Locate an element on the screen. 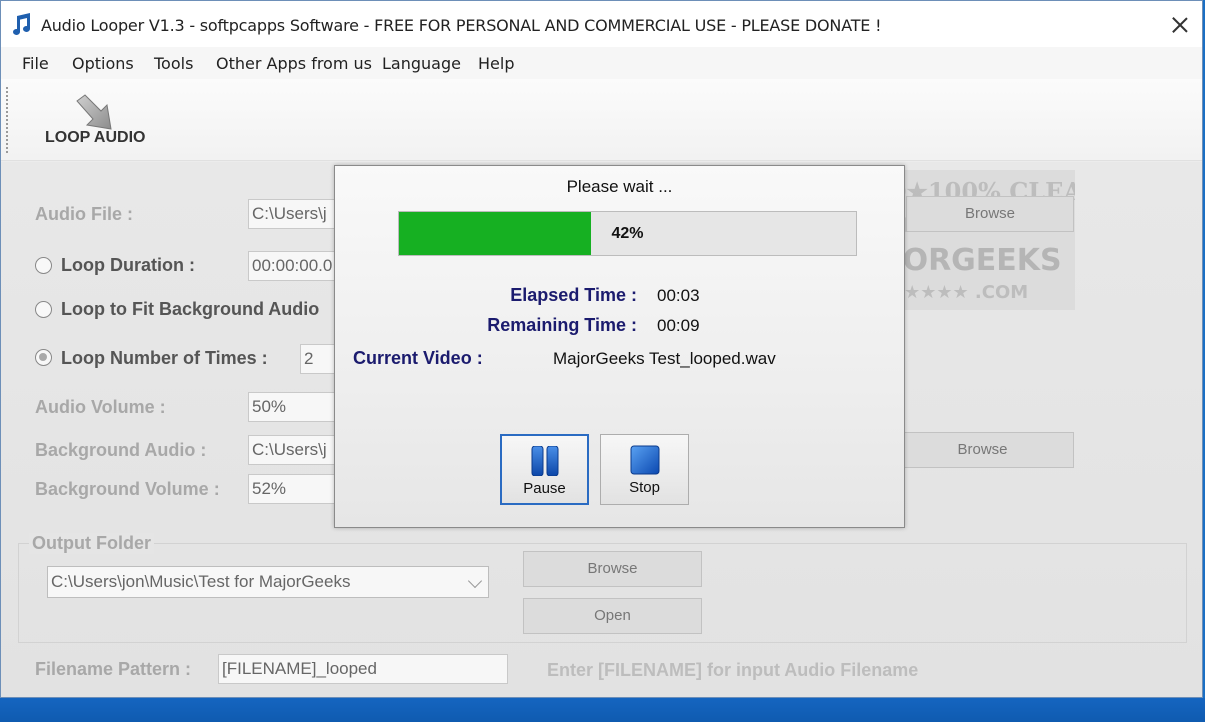  toolbar-grip is located at coordinates (7, 120).